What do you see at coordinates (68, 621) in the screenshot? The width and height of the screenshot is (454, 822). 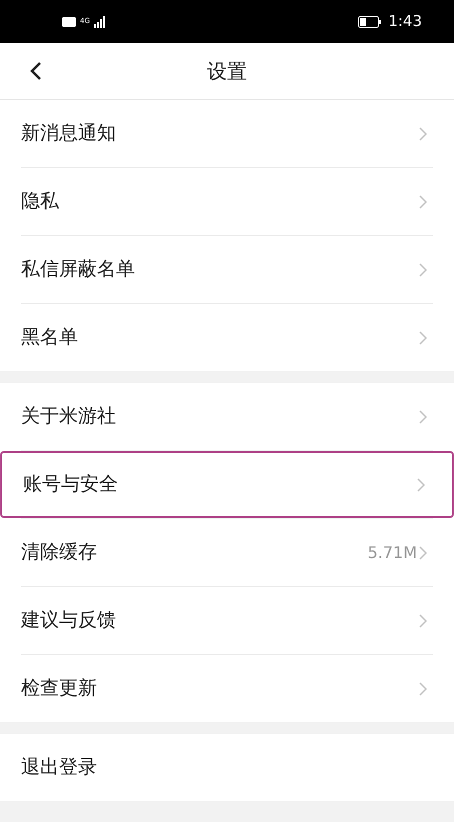 I see `item-label: 建议与反馈` at bounding box center [68, 621].